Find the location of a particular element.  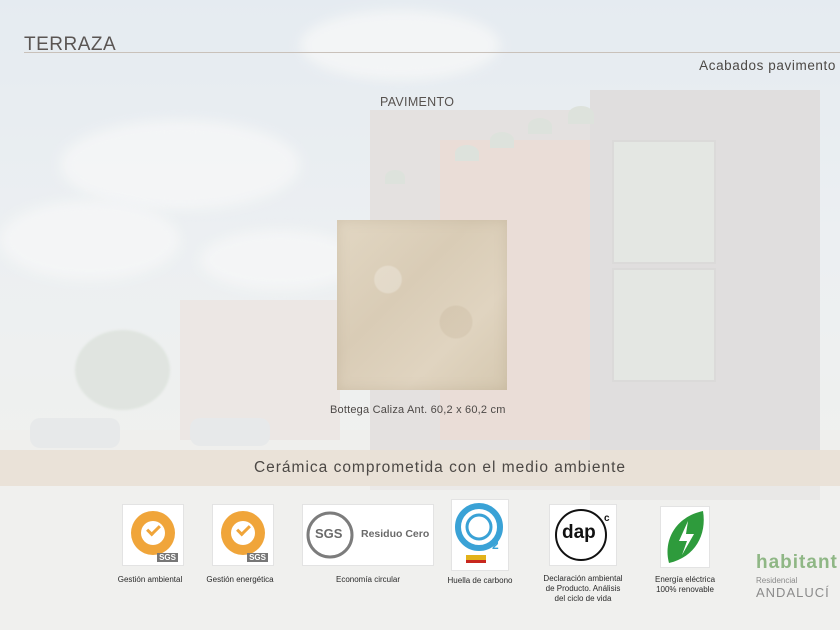

cert-label: Economía circular is located at coordinates (368, 579).